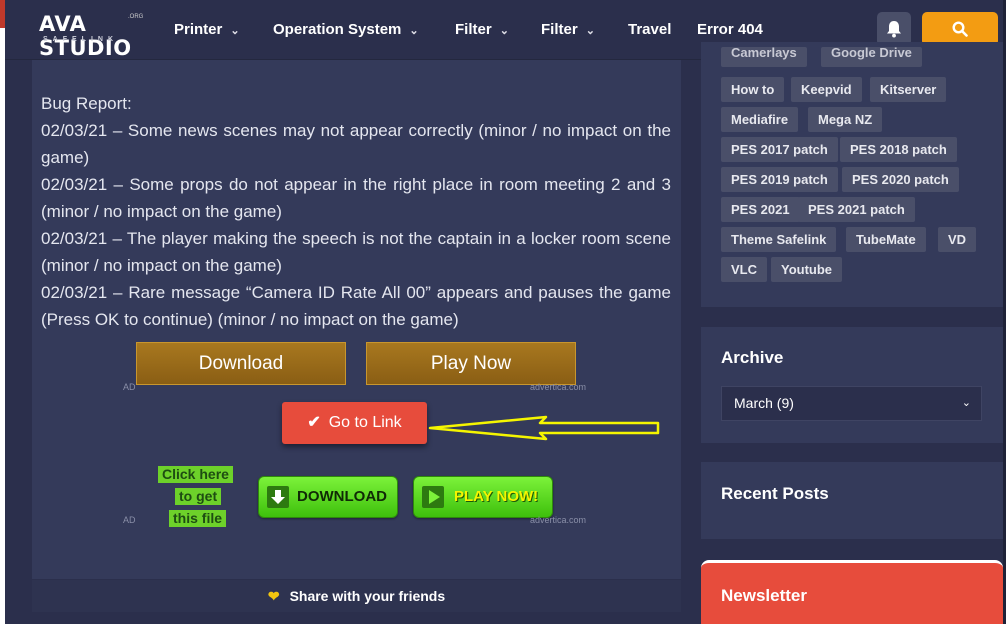 The height and width of the screenshot is (624, 1006). Describe the element at coordinates (760, 209) in the screenshot. I see `tag-pes-2021: PES 2021` at that location.